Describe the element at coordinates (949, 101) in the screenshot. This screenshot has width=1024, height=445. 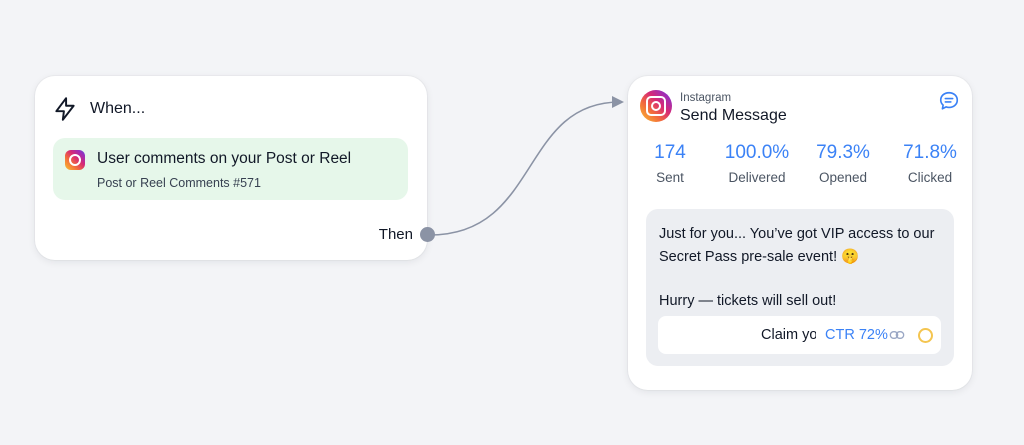
I see `chat-icon` at that location.